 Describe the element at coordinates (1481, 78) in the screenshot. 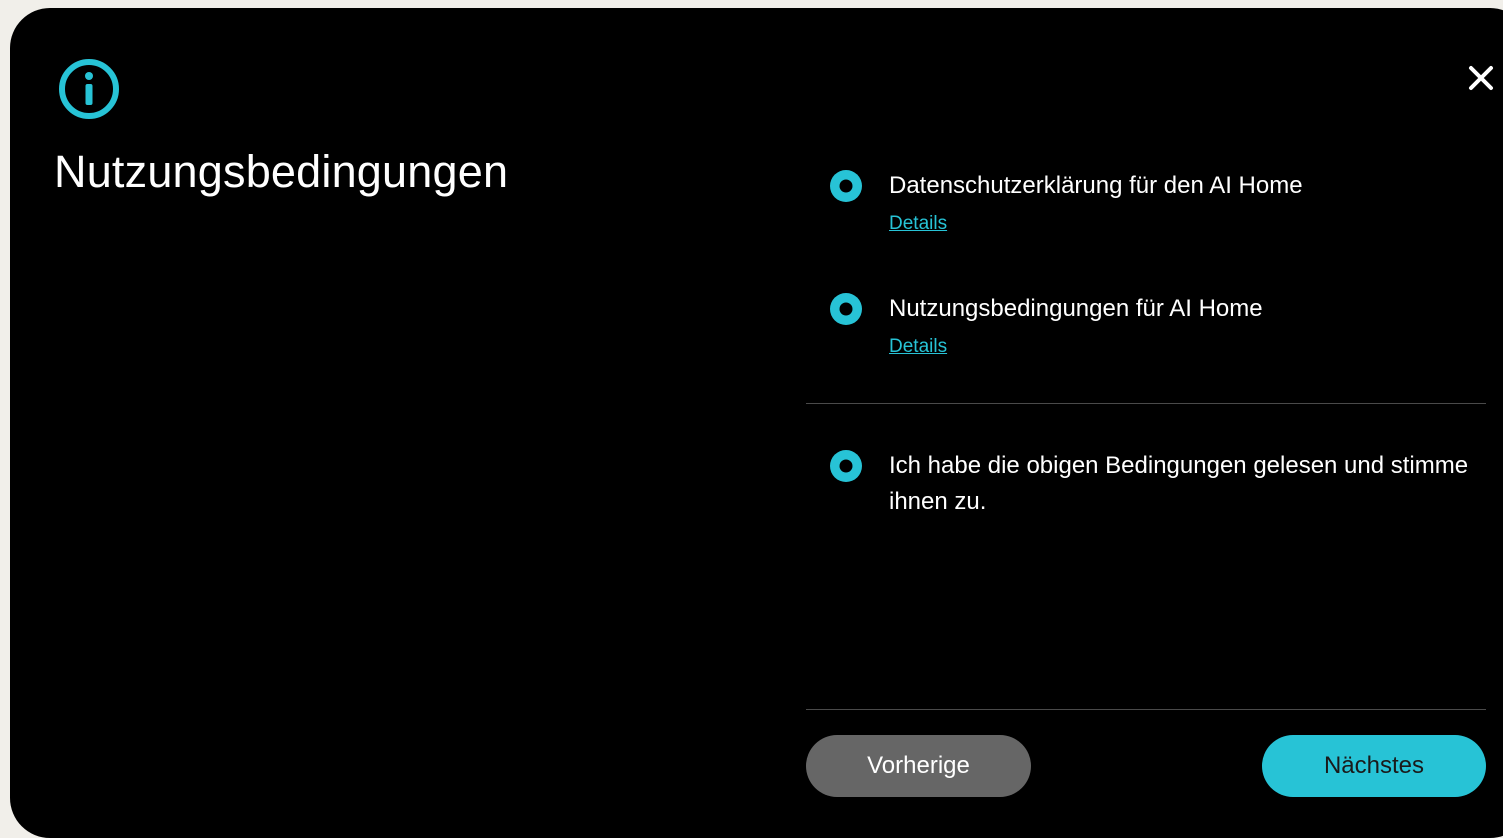

I see `close-icon` at that location.